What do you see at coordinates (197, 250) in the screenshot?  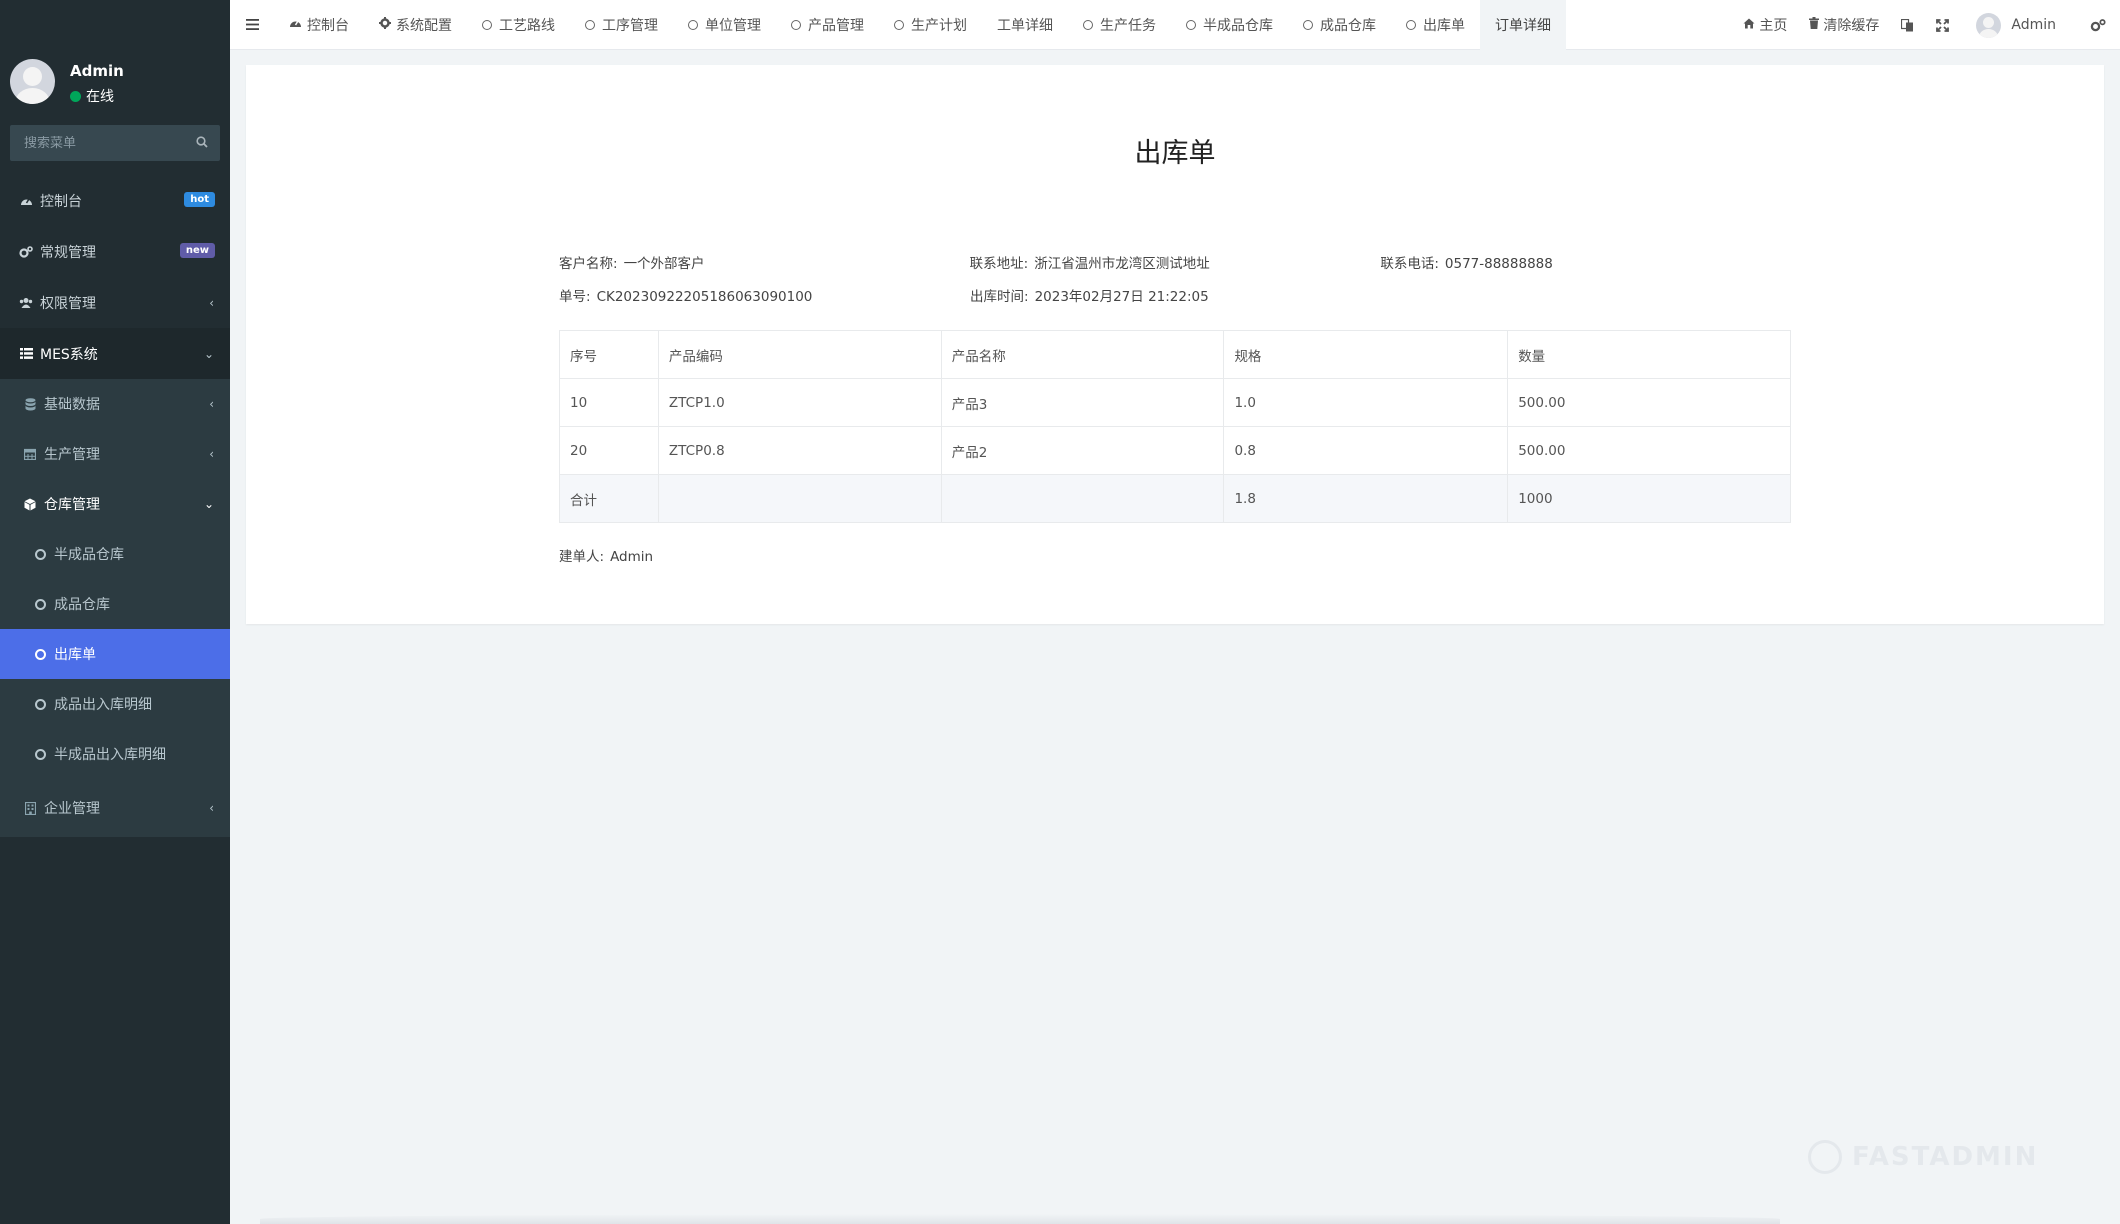 I see `new-badge: new` at bounding box center [197, 250].